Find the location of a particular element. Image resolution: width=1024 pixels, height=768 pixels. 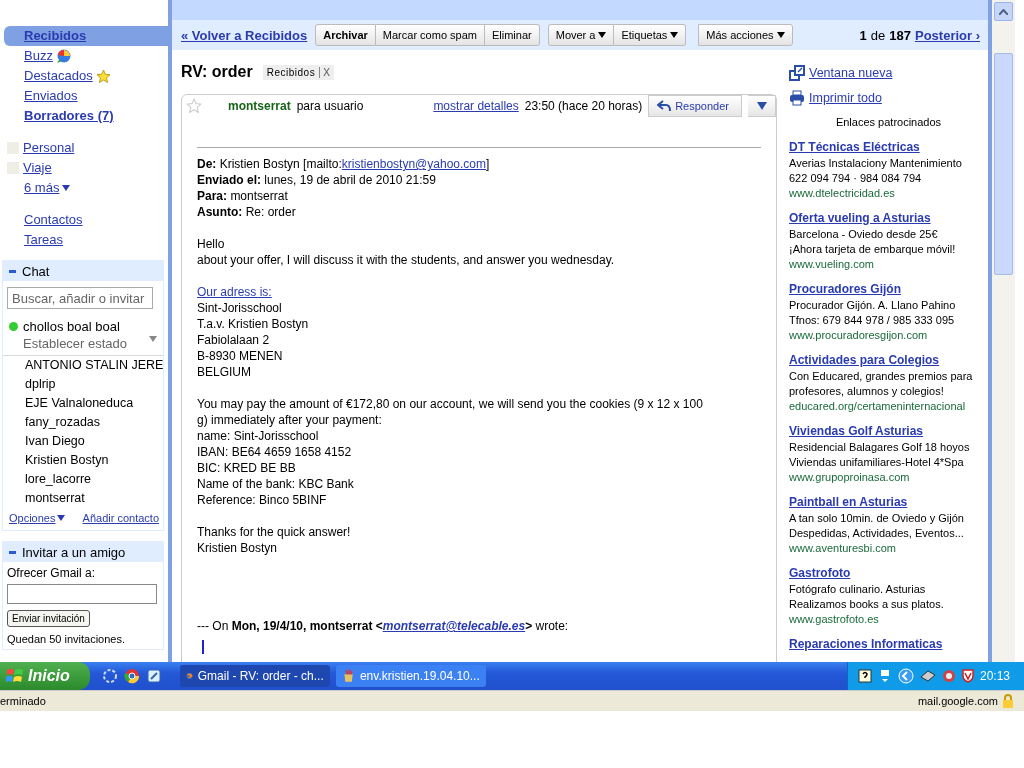

quote-line: --- On Mon, 19/4/10, montserrat <montserrat@telecable.es> wrote: is located at coordinates (383, 626).